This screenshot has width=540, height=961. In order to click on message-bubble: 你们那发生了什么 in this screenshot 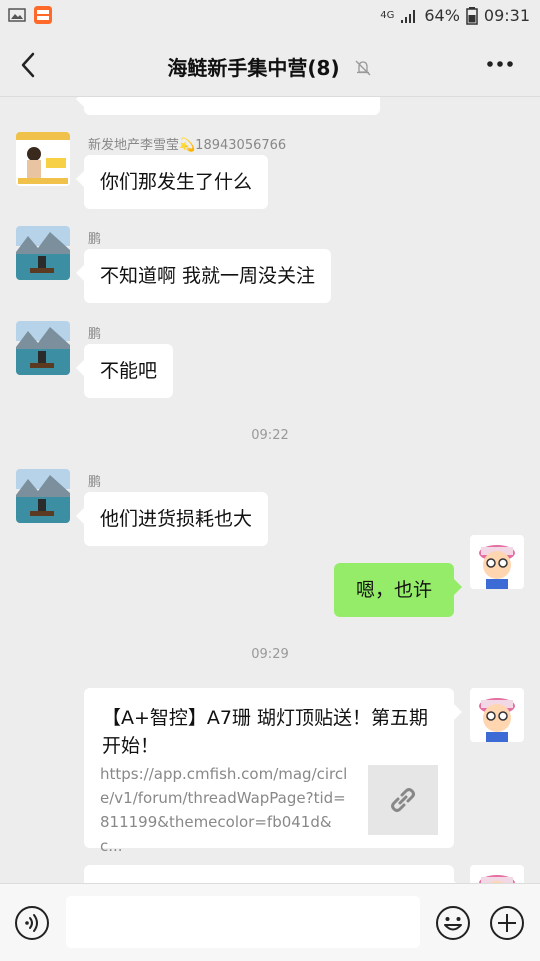, I will do `click(172, 182)`.